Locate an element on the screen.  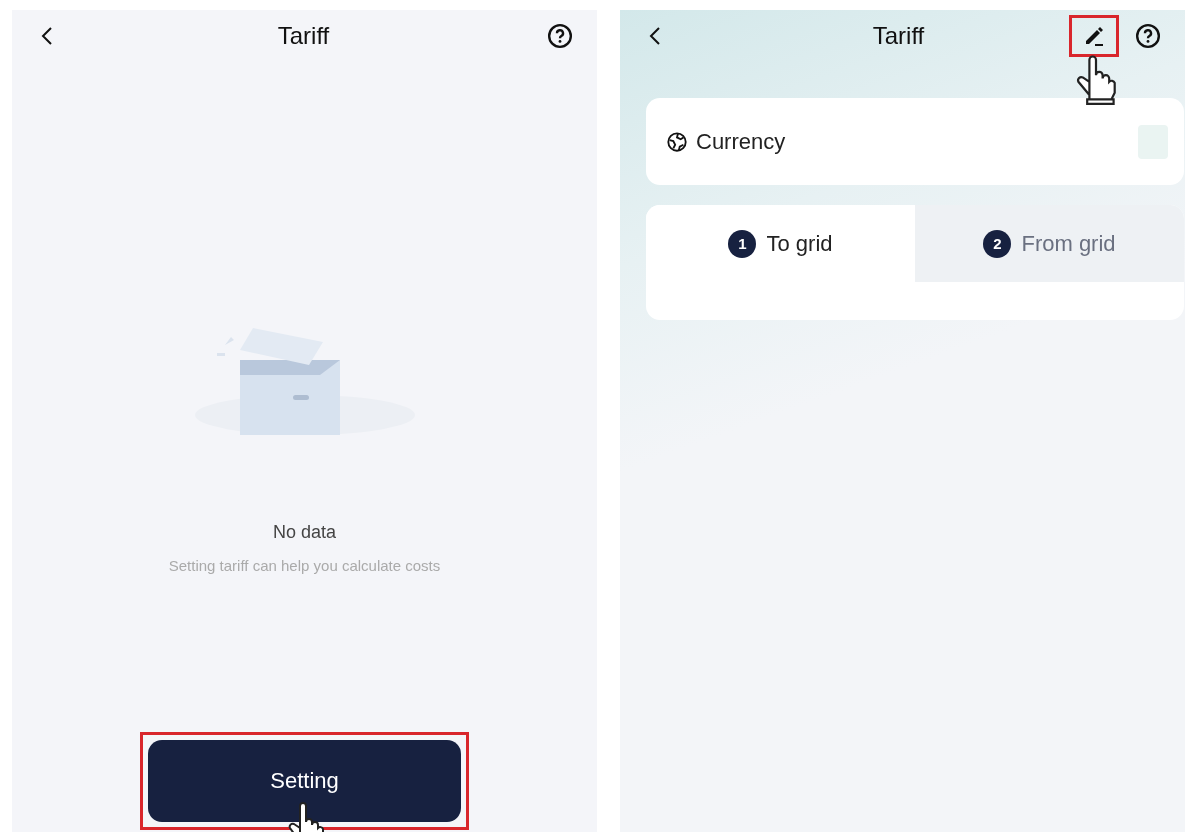
currency-card: Currency is located at coordinates (915, 141).